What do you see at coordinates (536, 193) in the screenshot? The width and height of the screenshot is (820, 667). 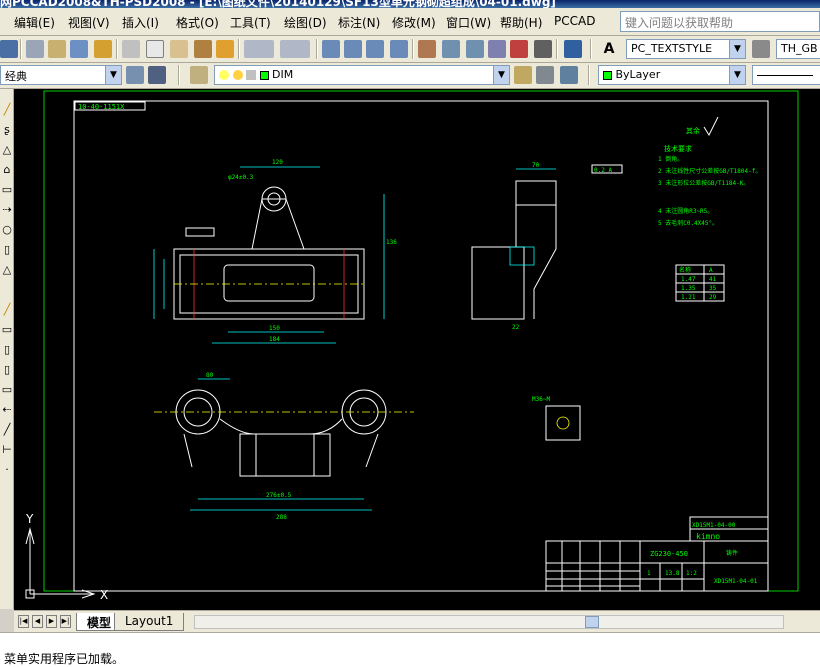 I see `side-view-top` at bounding box center [536, 193].